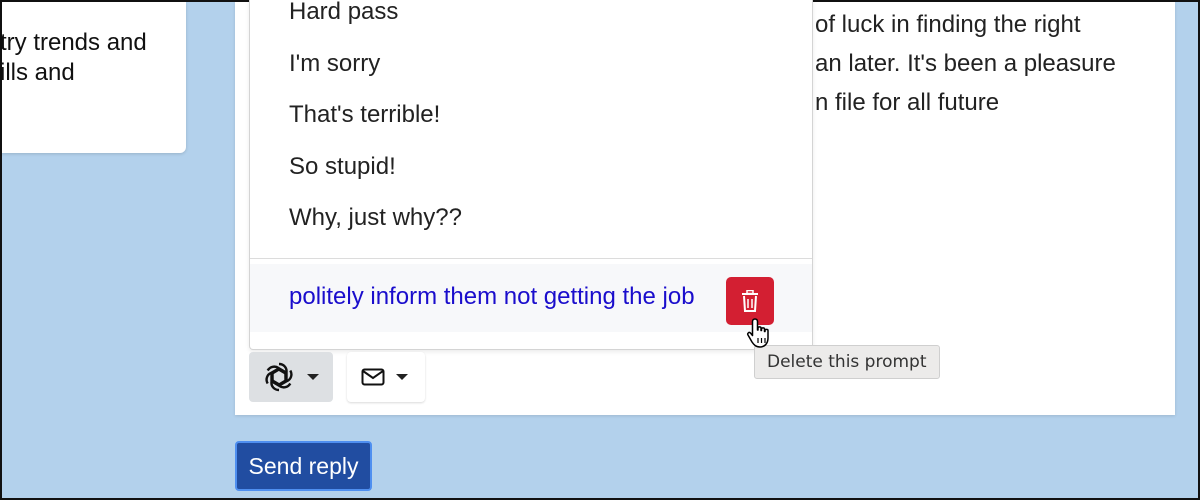 Image resolution: width=1200 pixels, height=500 pixels. I want to click on prompt-item-why-just-why: Why, just why??, so click(375, 218).